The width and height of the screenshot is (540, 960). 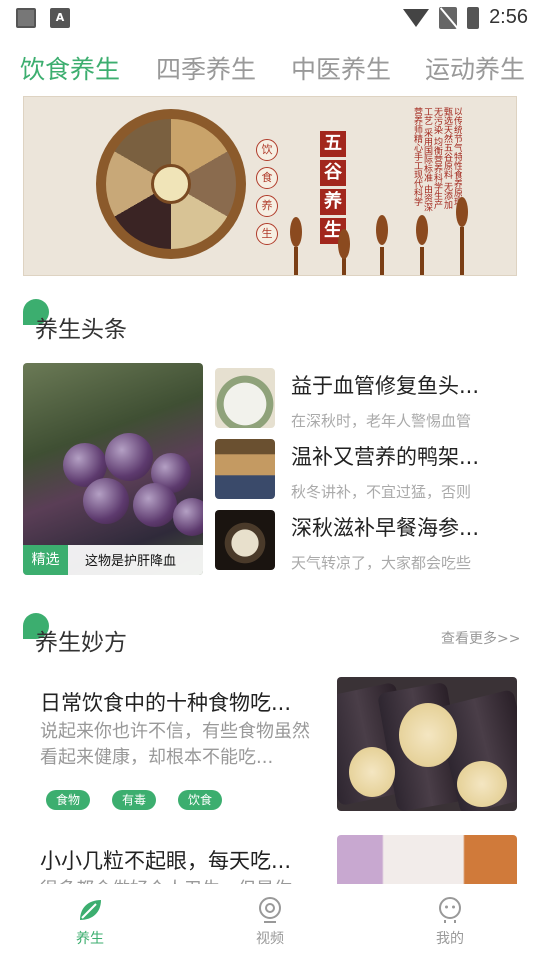 What do you see at coordinates (450, 910) in the screenshot?
I see `profile-icon` at bounding box center [450, 910].